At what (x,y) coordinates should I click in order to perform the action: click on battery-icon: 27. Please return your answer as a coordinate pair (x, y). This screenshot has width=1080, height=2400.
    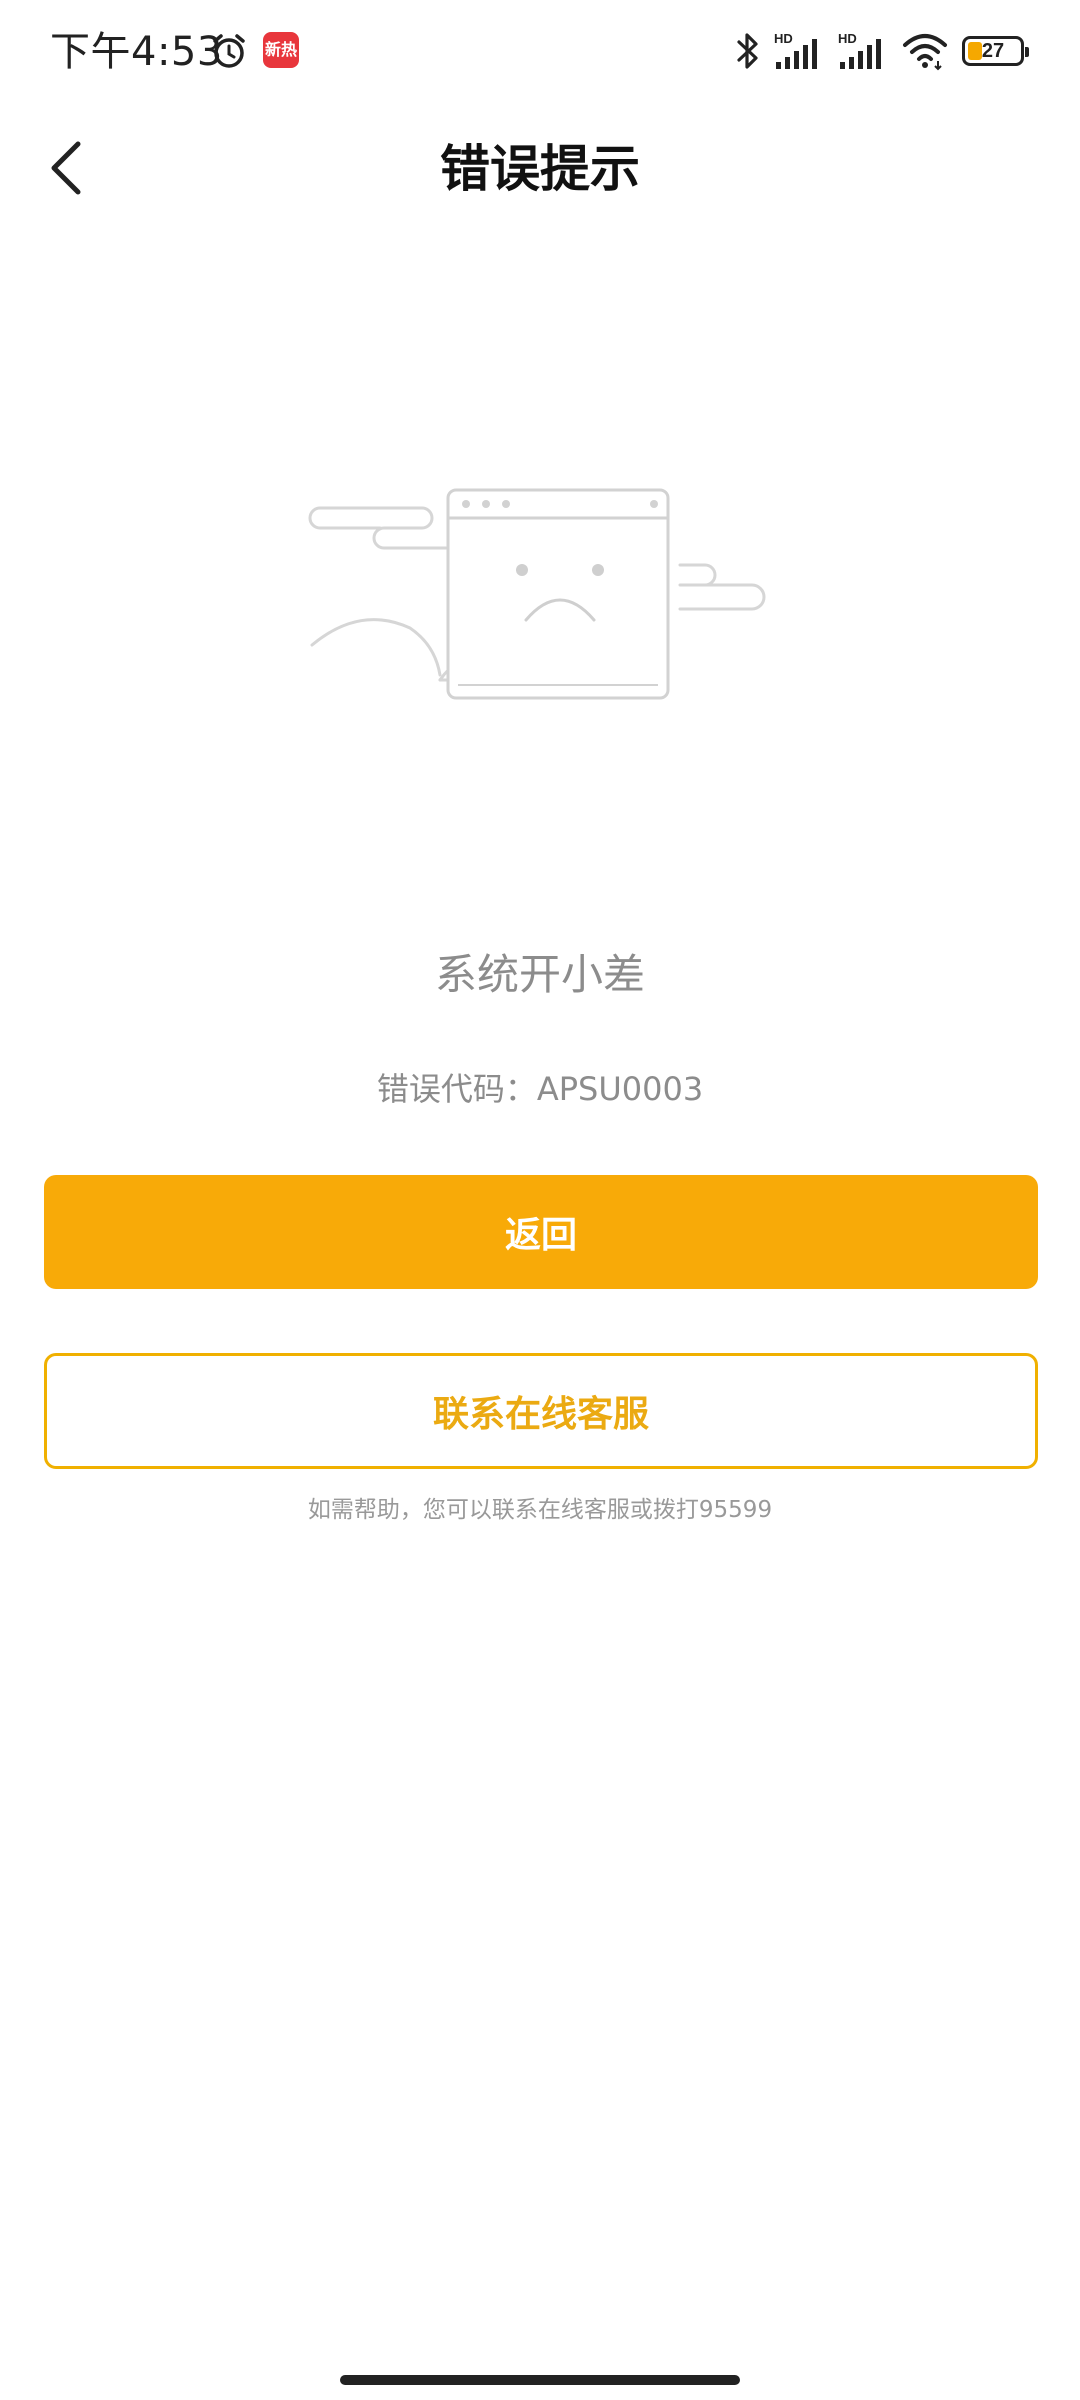
    Looking at the image, I should click on (995, 51).